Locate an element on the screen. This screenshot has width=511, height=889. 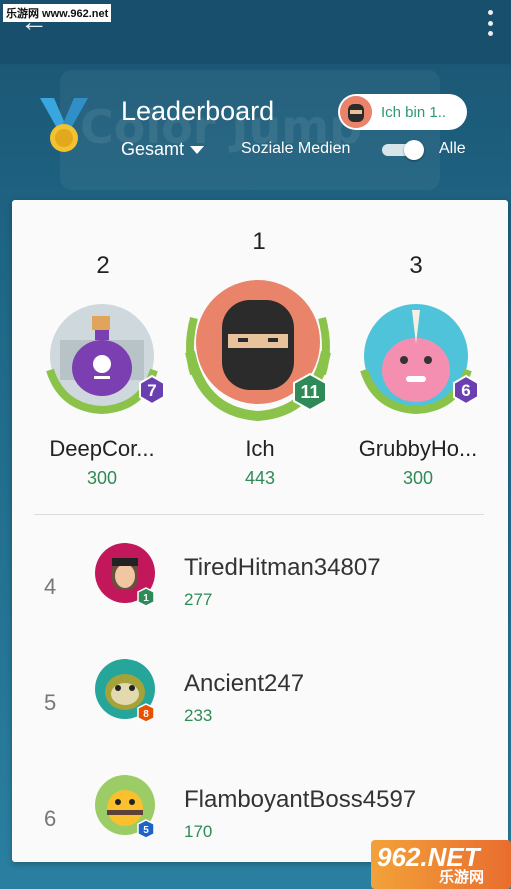
social-media-label: Soziale Medien is located at coordinates (296, 148).